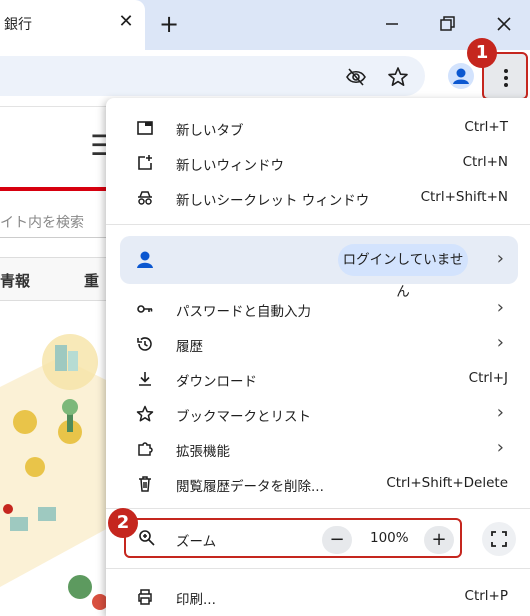 Image resolution: width=530 pixels, height=616 pixels. Describe the element at coordinates (91, 280) in the screenshot. I see `nav-item-2: 重` at that location.